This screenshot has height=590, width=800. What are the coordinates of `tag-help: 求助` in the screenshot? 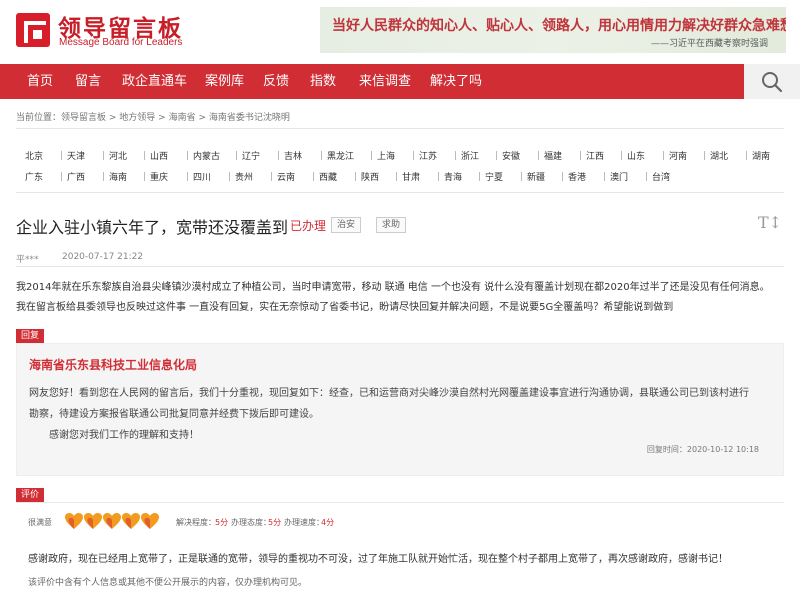 It's located at (391, 225).